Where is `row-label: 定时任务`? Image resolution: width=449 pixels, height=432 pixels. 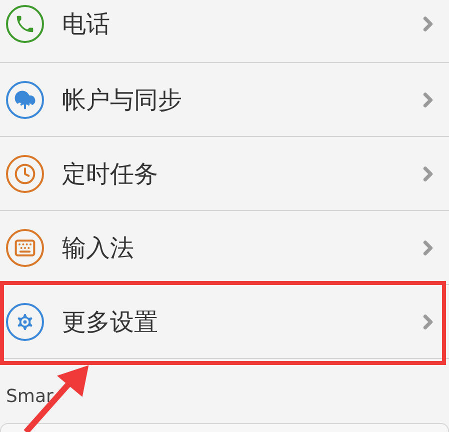
row-label: 定时任务 is located at coordinates (110, 174).